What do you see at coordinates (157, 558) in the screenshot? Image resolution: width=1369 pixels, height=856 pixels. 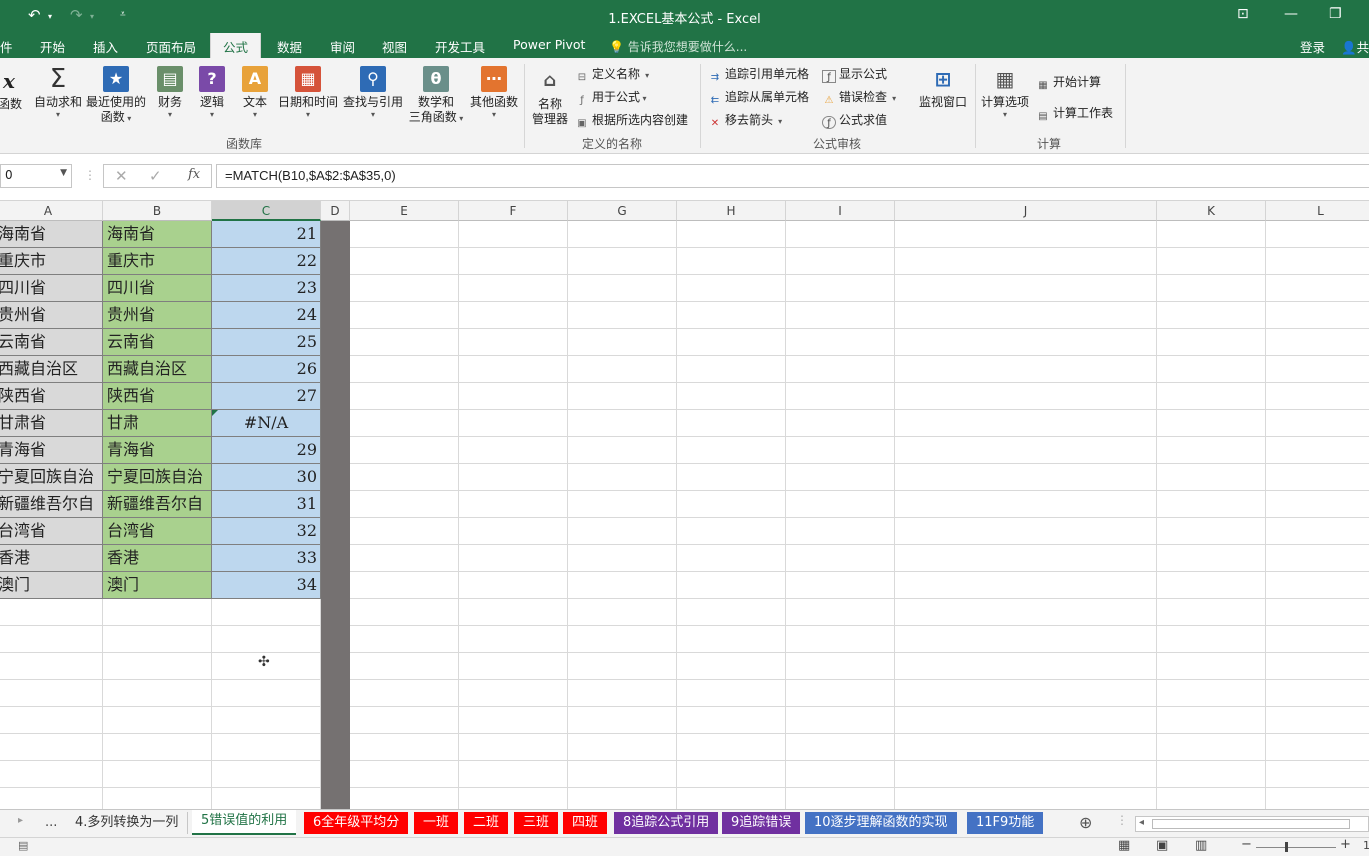 I see `cell-b: 香港` at bounding box center [157, 558].